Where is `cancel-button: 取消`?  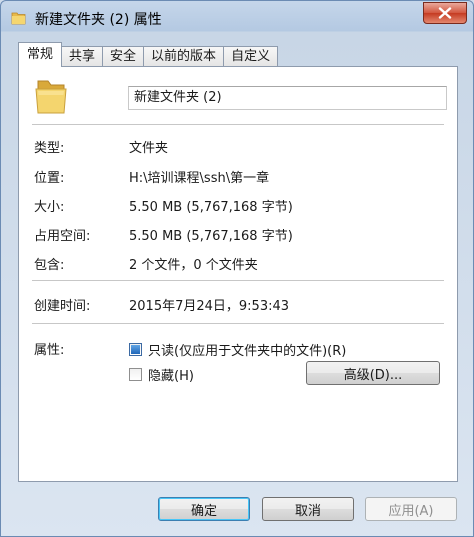 cancel-button: 取消 is located at coordinates (308, 509).